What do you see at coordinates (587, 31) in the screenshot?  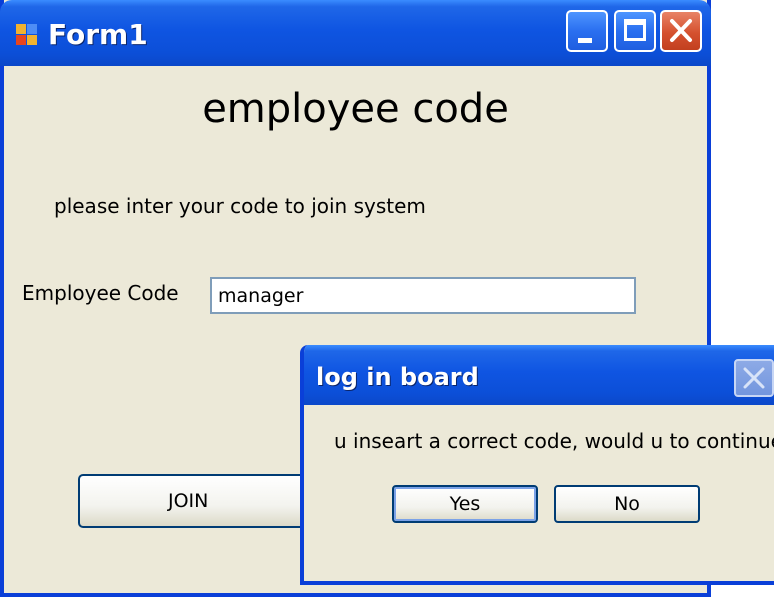 I see `minimize-button` at bounding box center [587, 31].